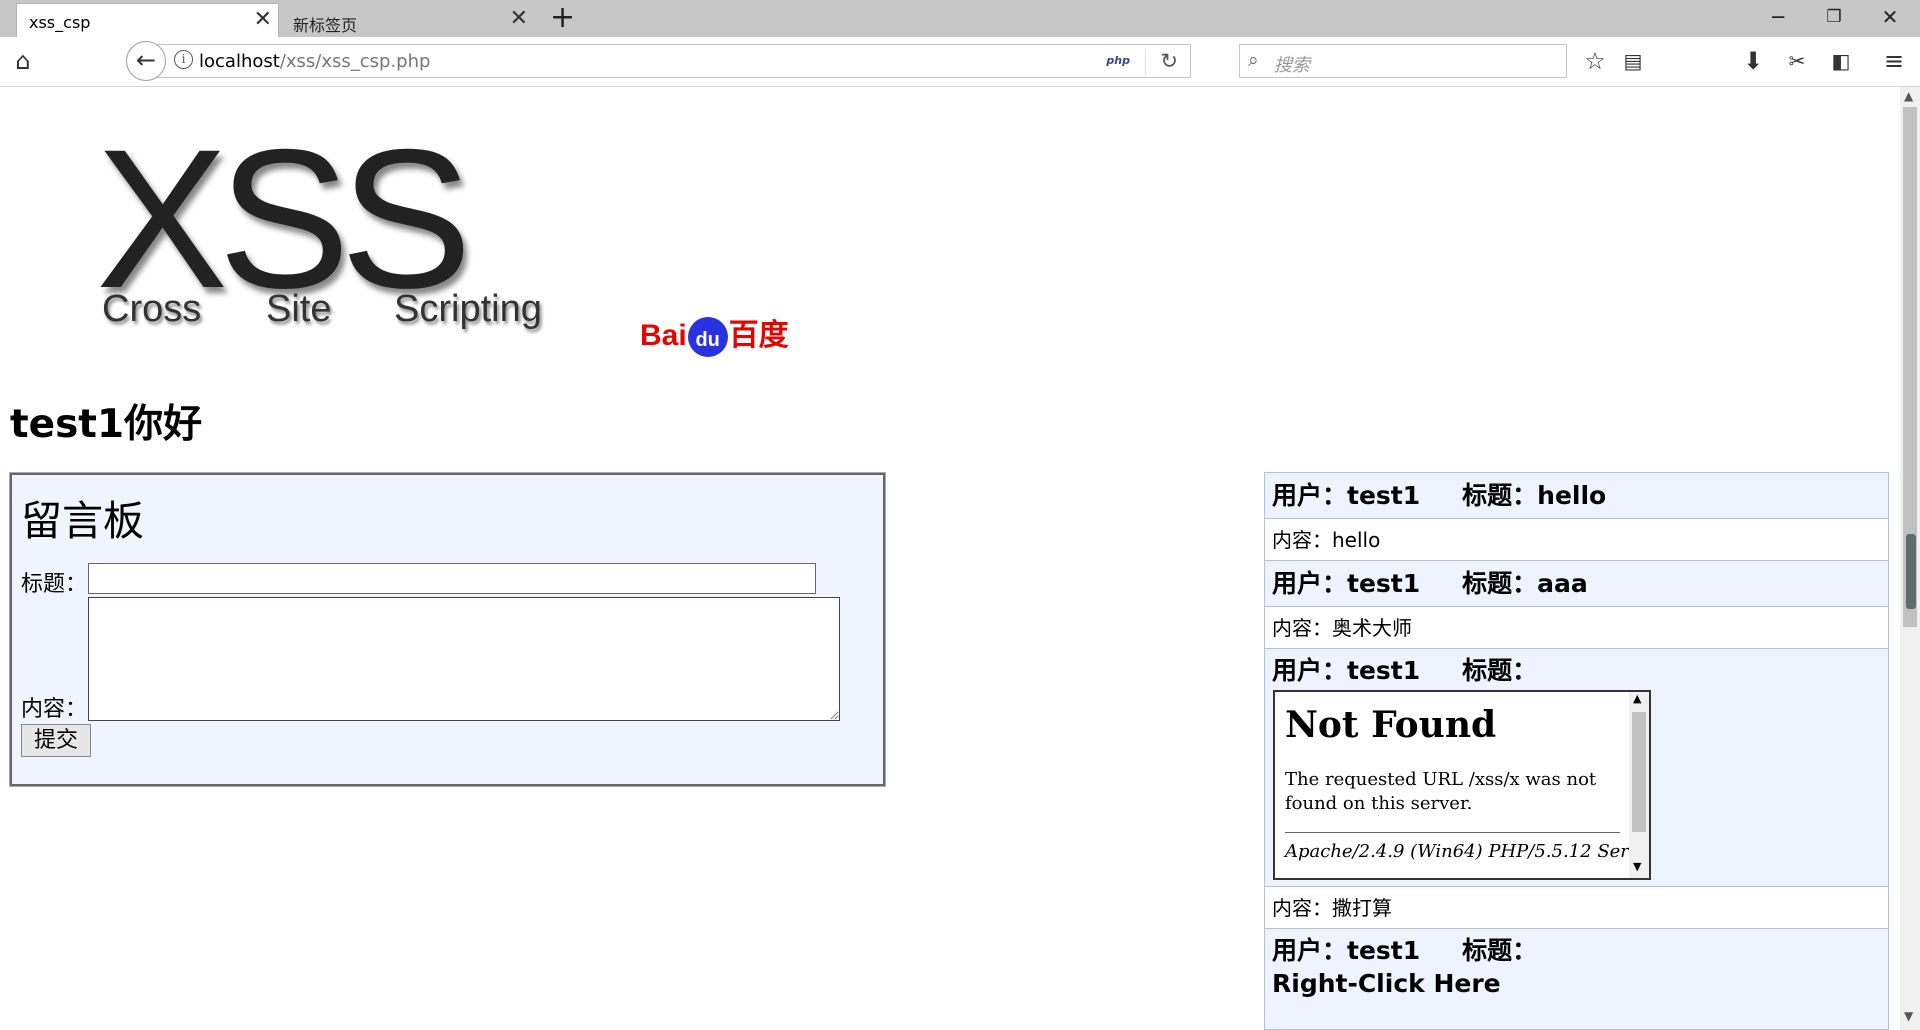  I want to click on title-label: 标题：, so click(54, 584).